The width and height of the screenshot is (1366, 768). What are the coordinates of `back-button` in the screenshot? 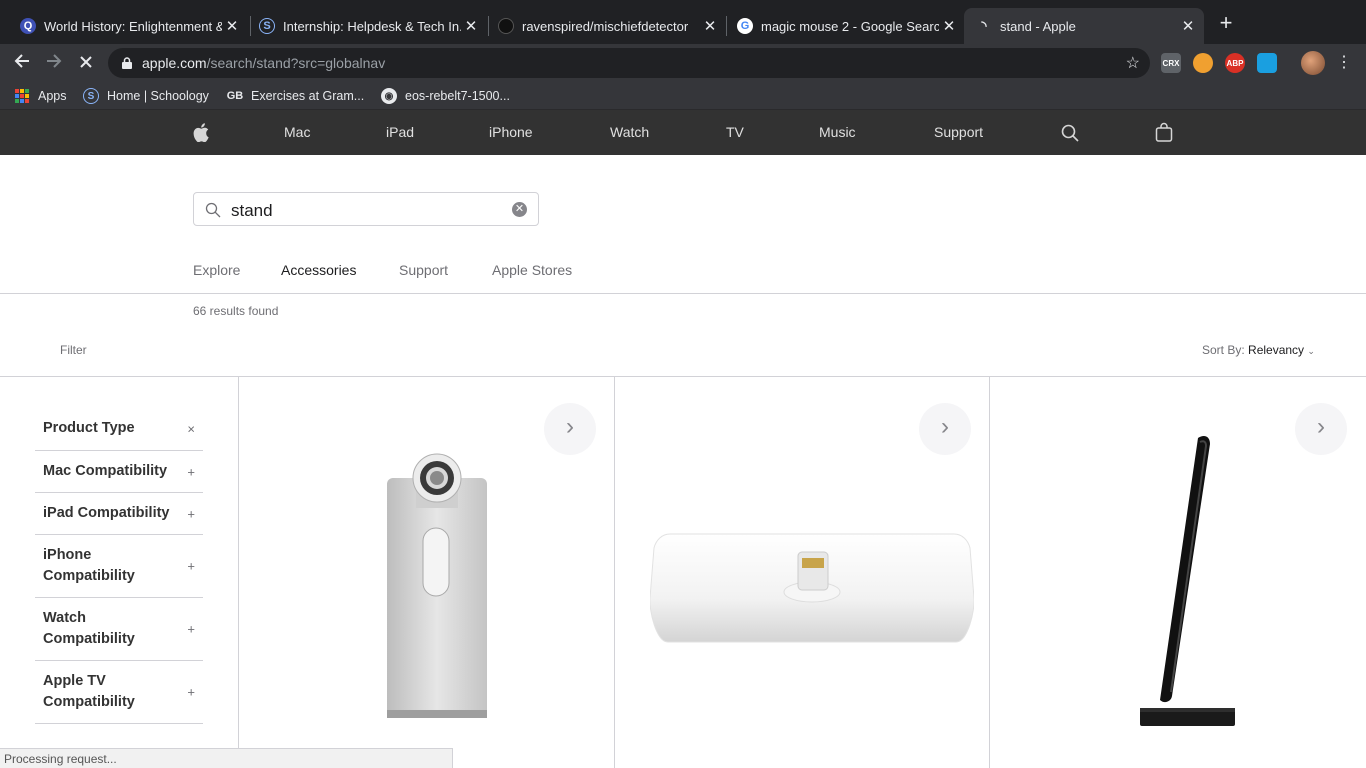 It's located at (22, 63).